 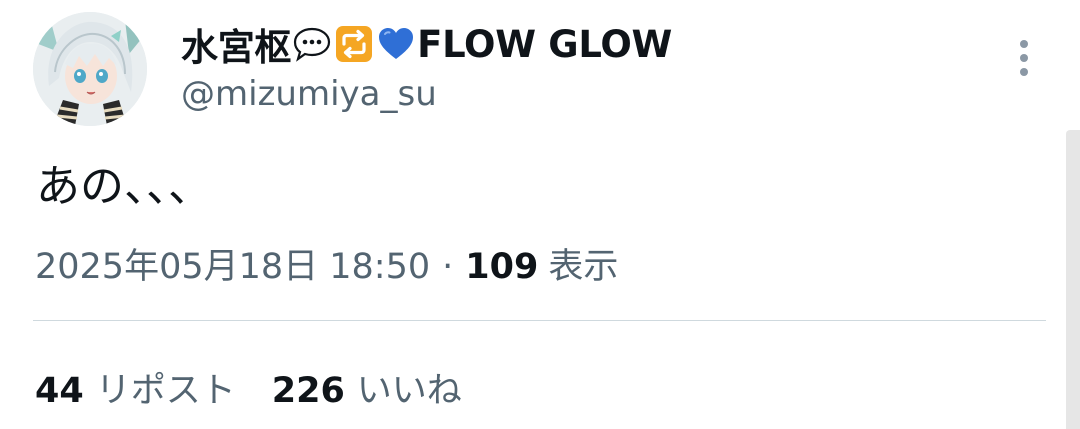 What do you see at coordinates (312, 44) in the screenshot?
I see `speech-balloon-emoji-icon` at bounding box center [312, 44].